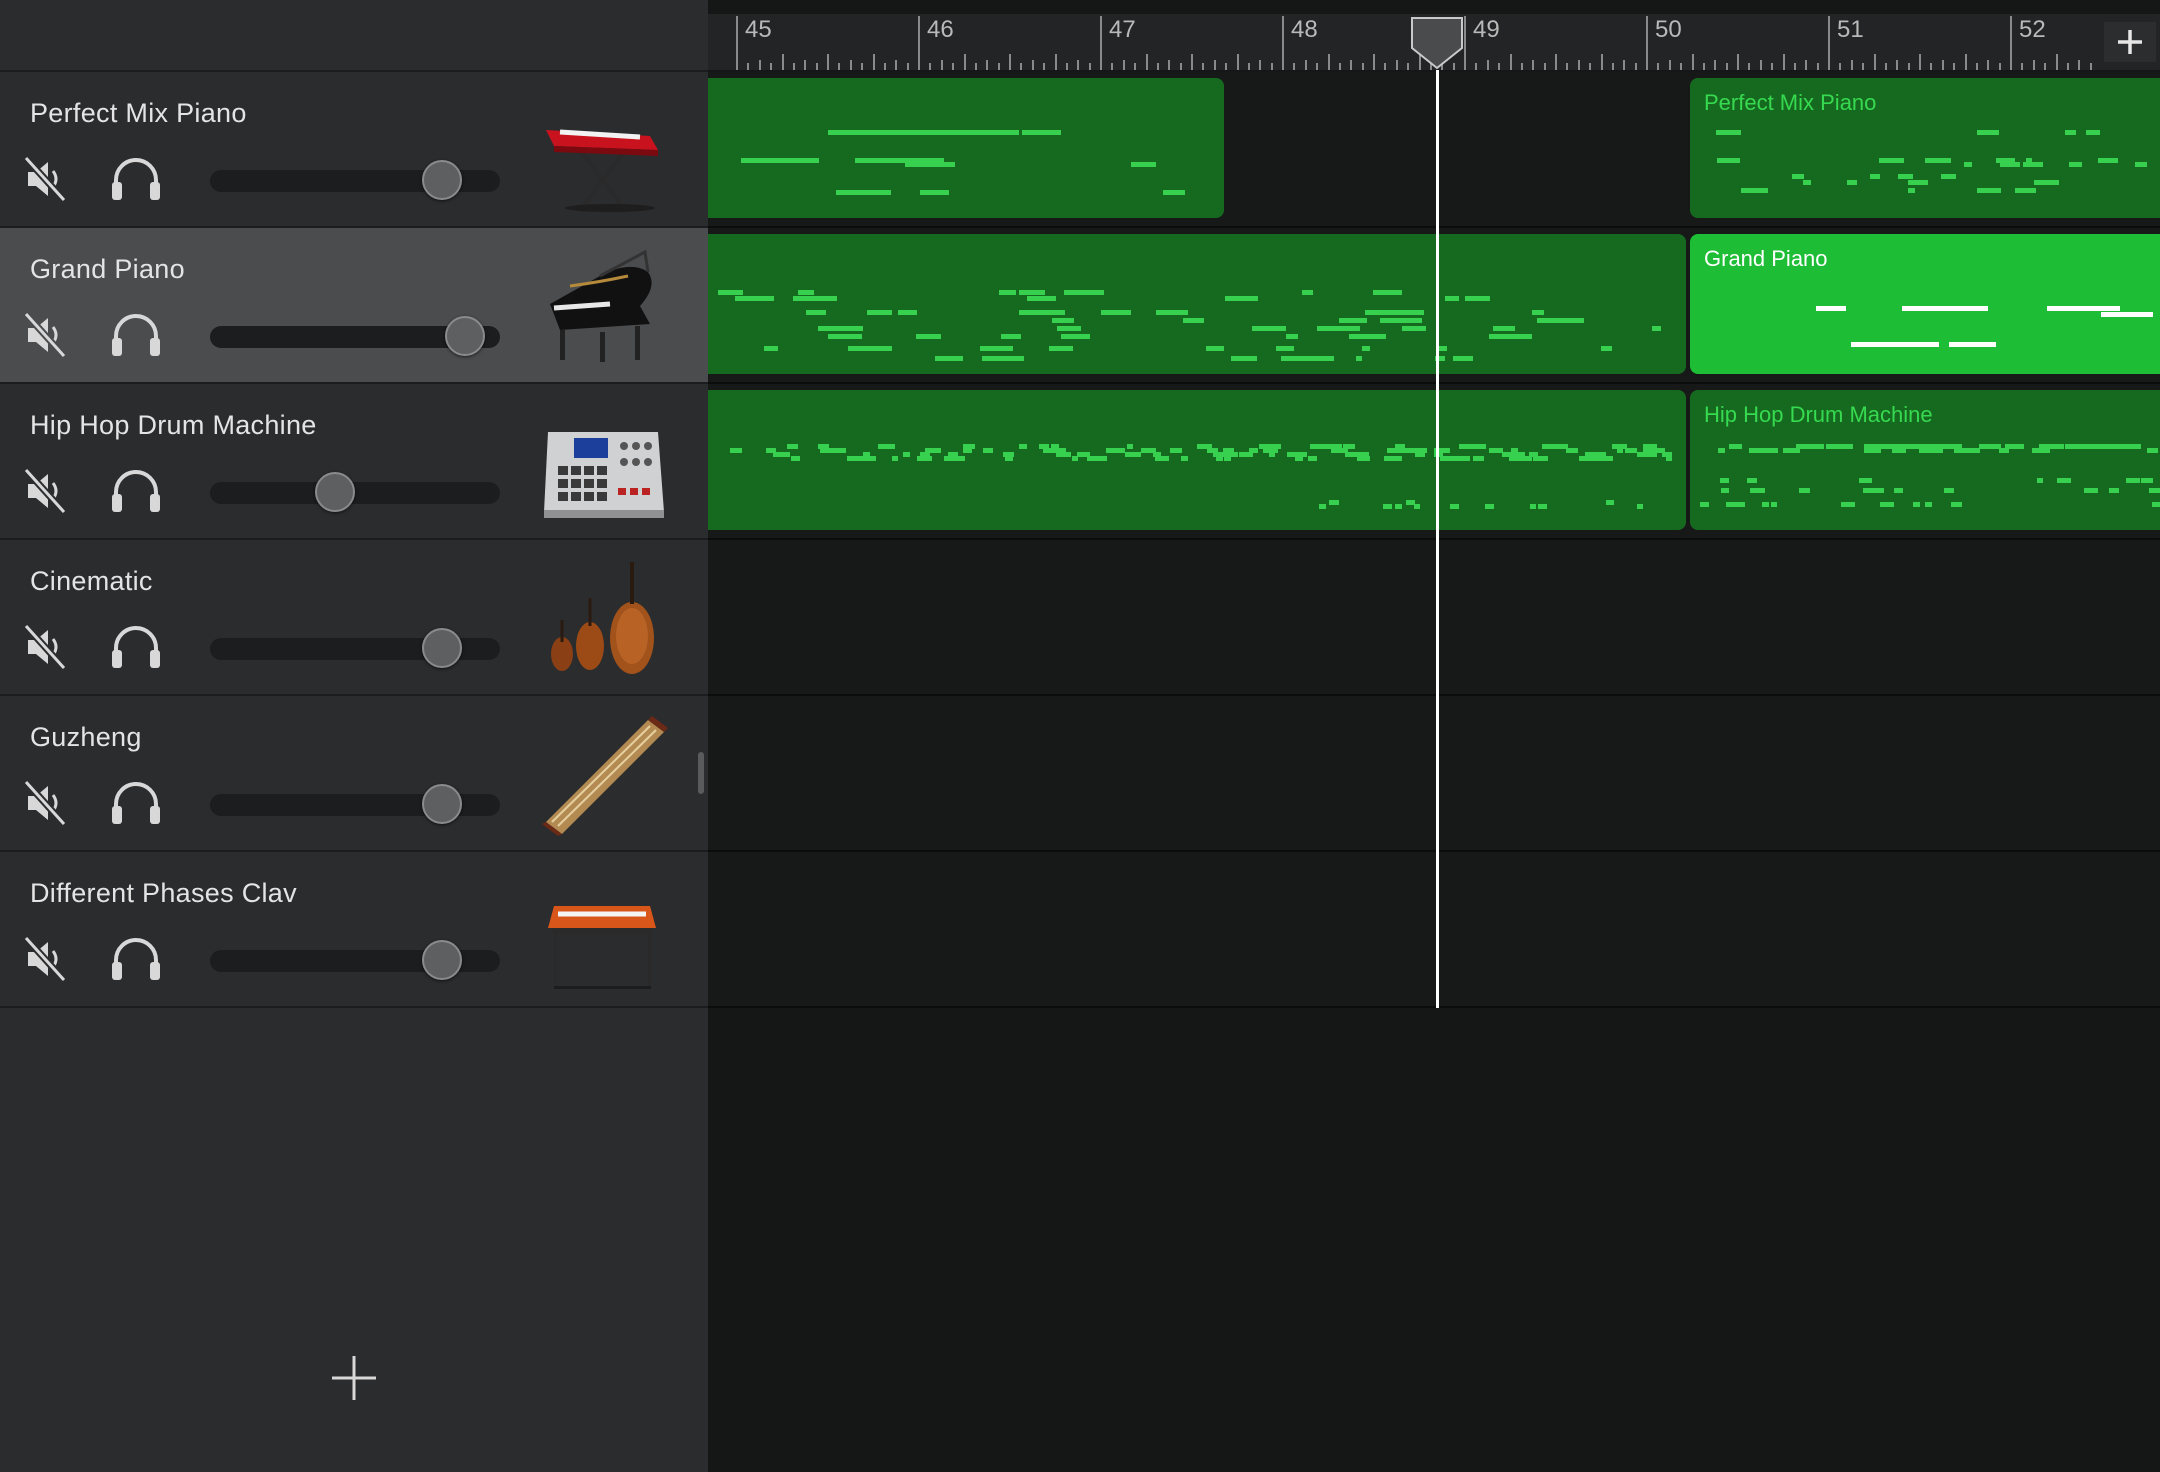  Describe the element at coordinates (354, 618) in the screenshot. I see `track-header-cinematic: Cinematic` at that location.